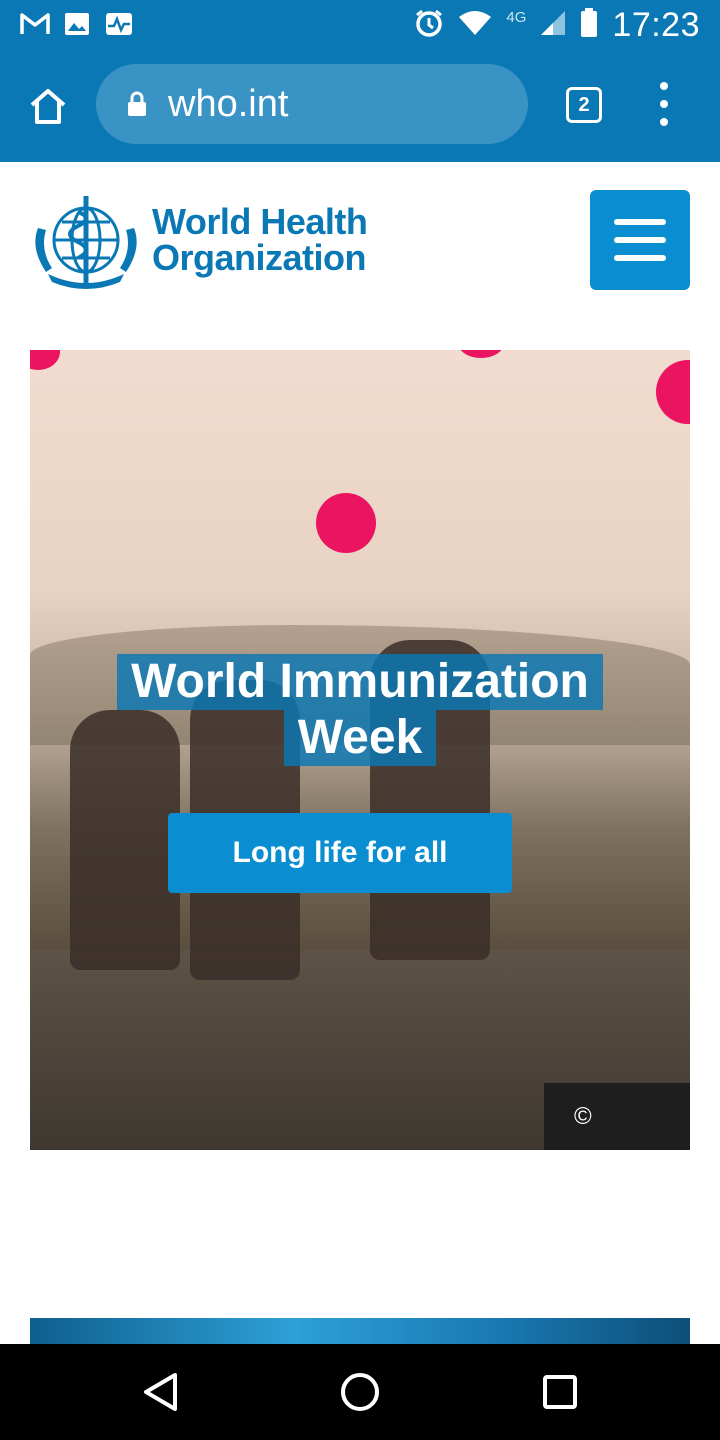 The image size is (720, 1440). Describe the element at coordinates (553, 25) in the screenshot. I see `signal-icon` at that location.